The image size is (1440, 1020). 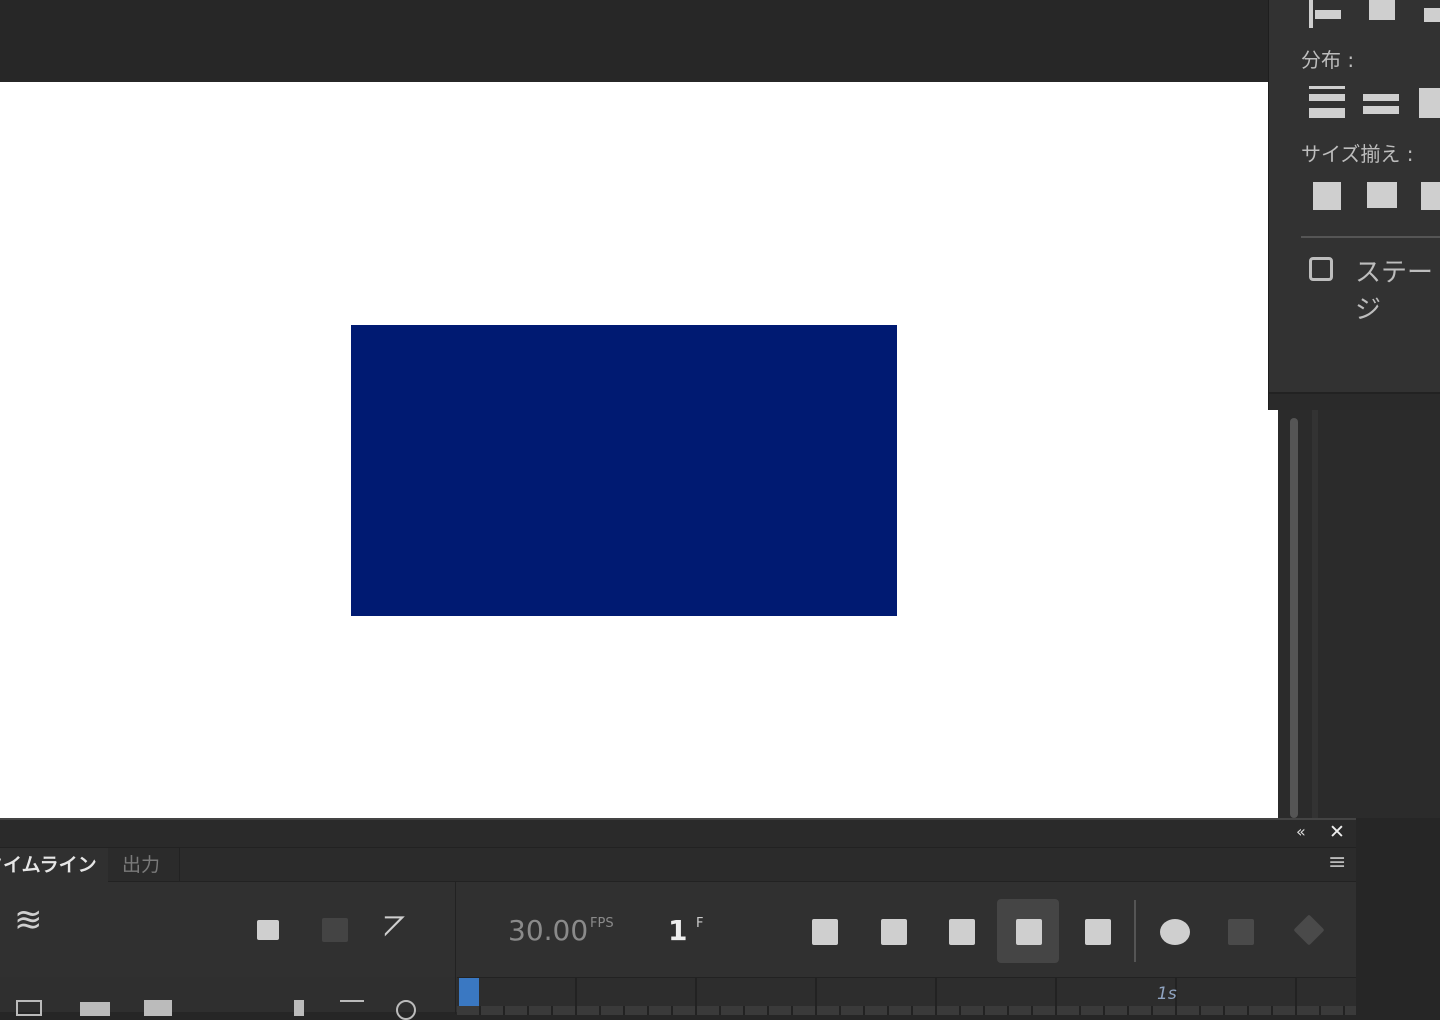 What do you see at coordinates (624, 470) in the screenshot?
I see `blue-rectangle-shape` at bounding box center [624, 470].